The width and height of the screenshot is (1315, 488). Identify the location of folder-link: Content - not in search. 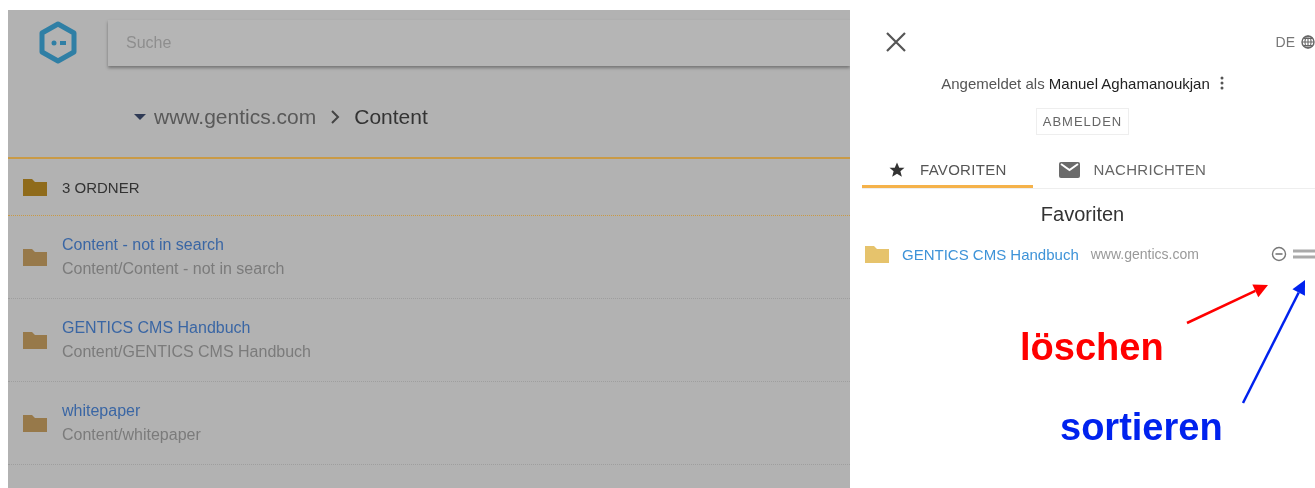
(173, 245).